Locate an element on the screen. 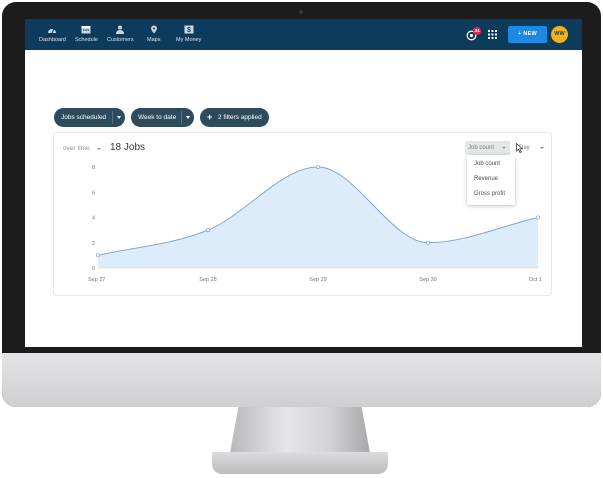 The height and width of the screenshot is (478, 603). add-filter-icon: + is located at coordinates (210, 117).